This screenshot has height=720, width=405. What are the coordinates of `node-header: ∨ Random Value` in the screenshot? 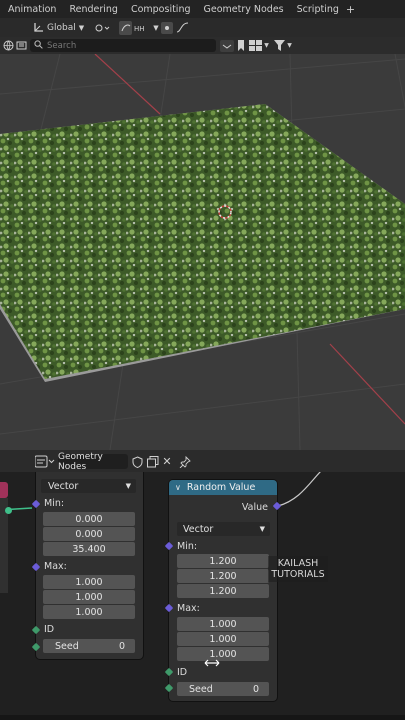 It's located at (223, 487).